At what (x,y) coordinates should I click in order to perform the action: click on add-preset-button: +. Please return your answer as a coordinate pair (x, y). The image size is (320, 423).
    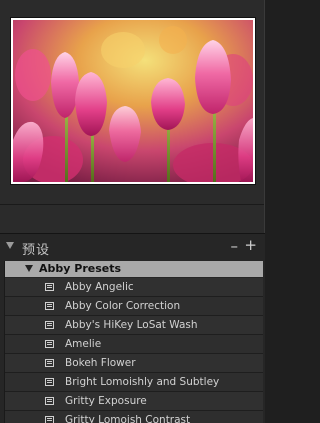
    Looking at the image, I should click on (250, 245).